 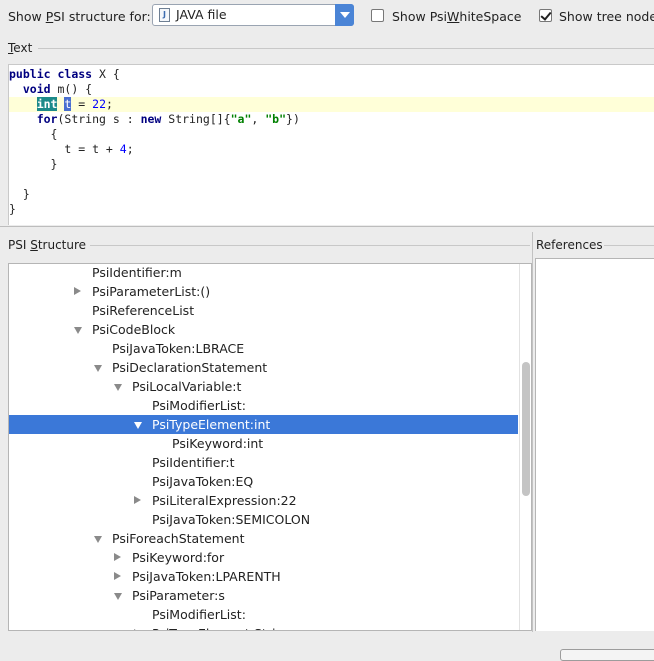 I want to click on psi-structure-for-label: Show PSI structure for:, so click(x=79, y=16).